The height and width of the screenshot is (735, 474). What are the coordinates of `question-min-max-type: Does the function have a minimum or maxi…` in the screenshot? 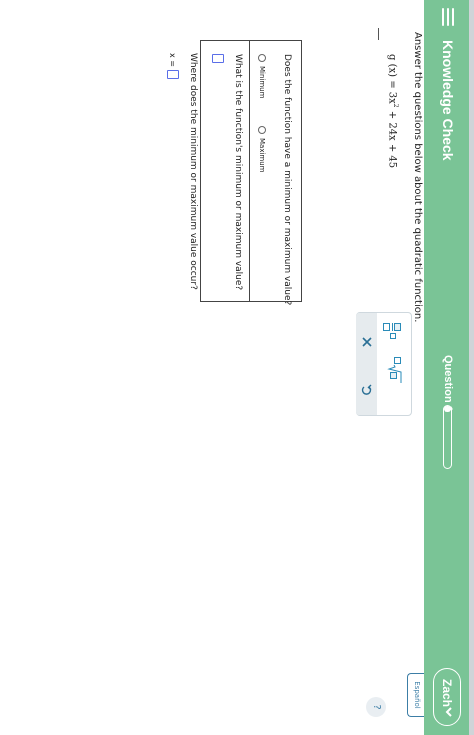 It's located at (275, 173).